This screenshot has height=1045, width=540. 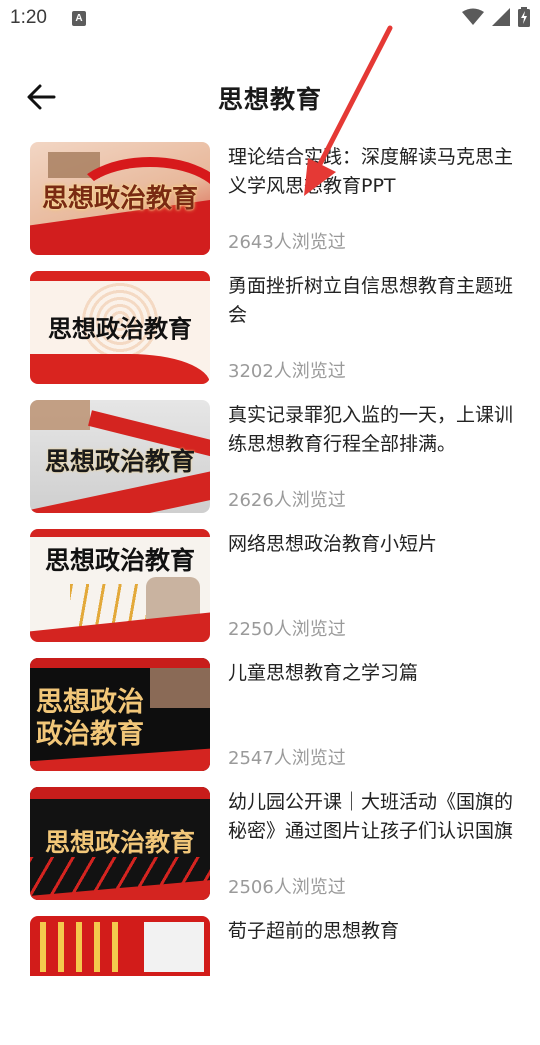 What do you see at coordinates (120, 946) in the screenshot?
I see `thumbnail-image` at bounding box center [120, 946].